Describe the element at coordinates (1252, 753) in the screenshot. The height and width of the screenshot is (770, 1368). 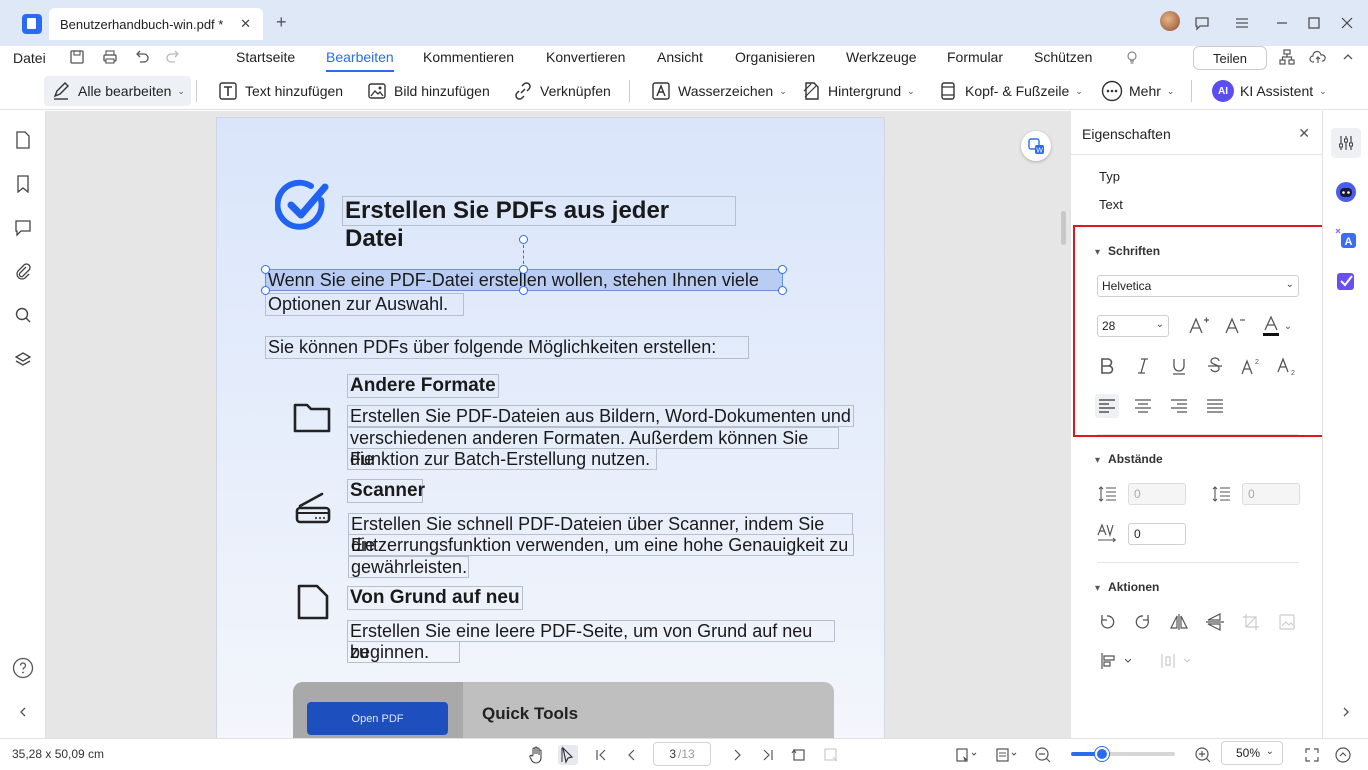
I see `zoom-level-select: 50% ⌄` at that location.